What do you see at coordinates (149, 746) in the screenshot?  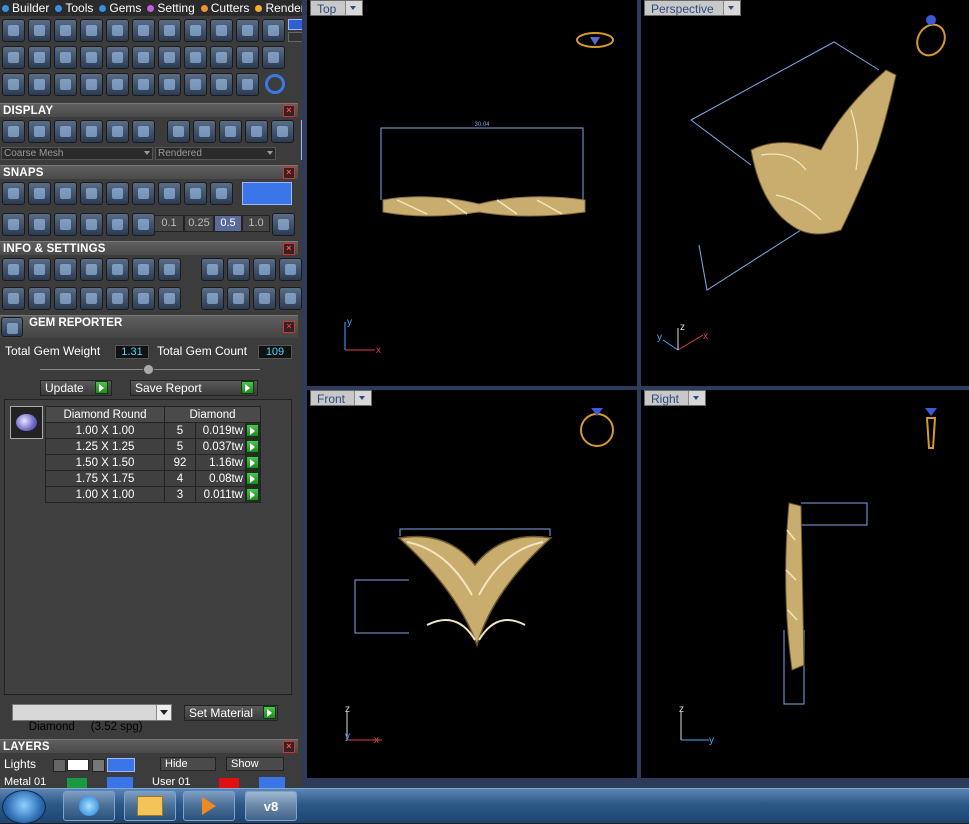 I see `layers-section-header: LAYERS ×` at bounding box center [149, 746].